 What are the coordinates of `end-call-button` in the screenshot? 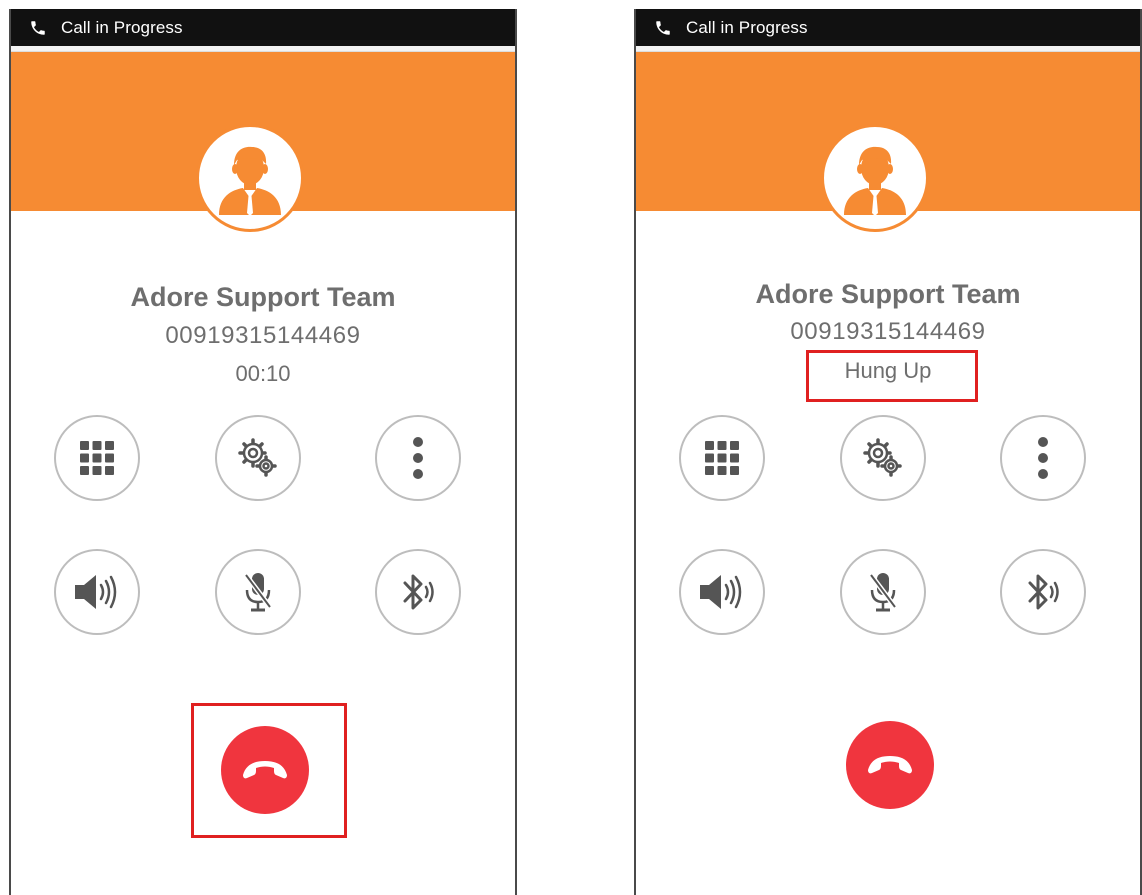 It's located at (890, 765).